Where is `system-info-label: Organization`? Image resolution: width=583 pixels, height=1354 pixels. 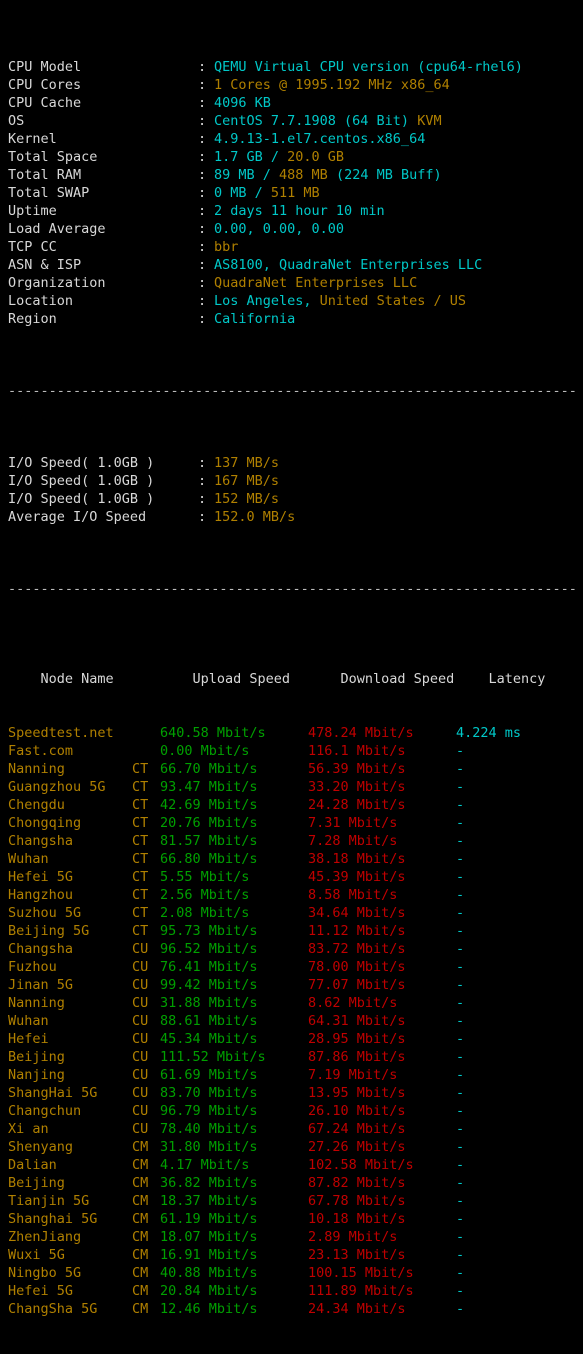 system-info-label: Organization is located at coordinates (57, 283).